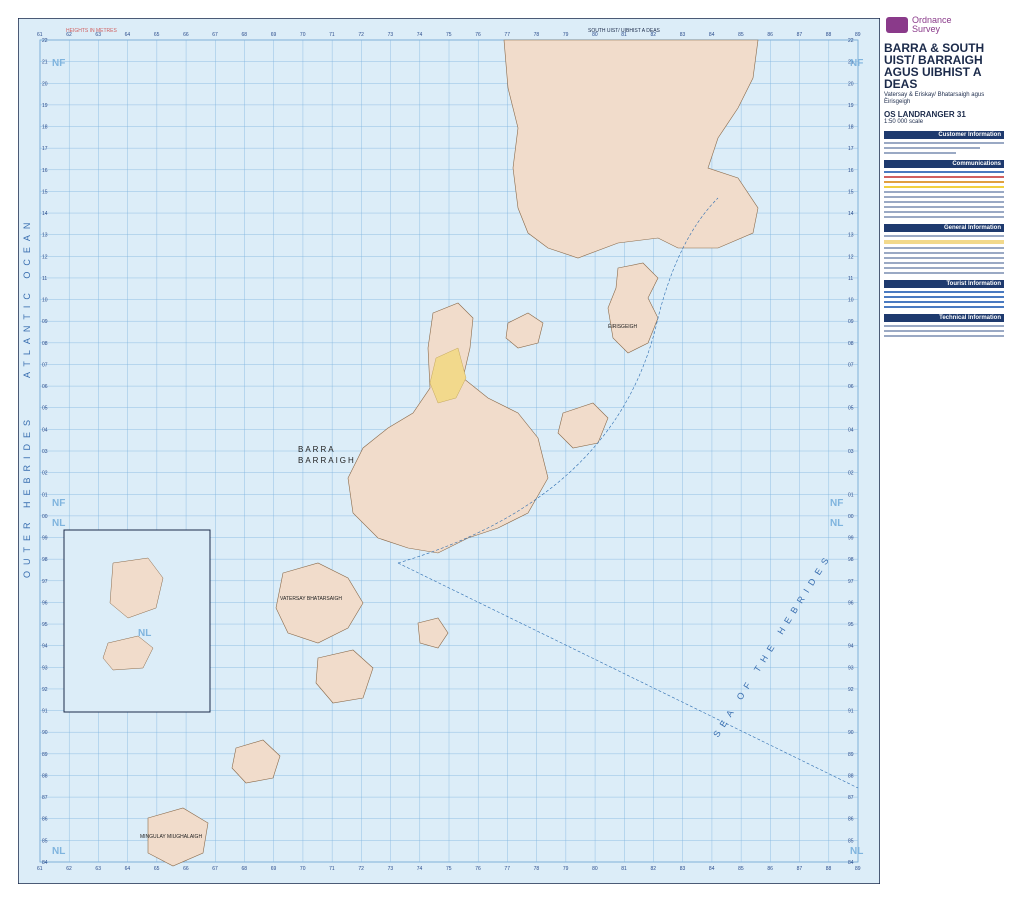  What do you see at coordinates (566, 35) in the screenshot?
I see `grid-number-easting: 79` at bounding box center [566, 35].